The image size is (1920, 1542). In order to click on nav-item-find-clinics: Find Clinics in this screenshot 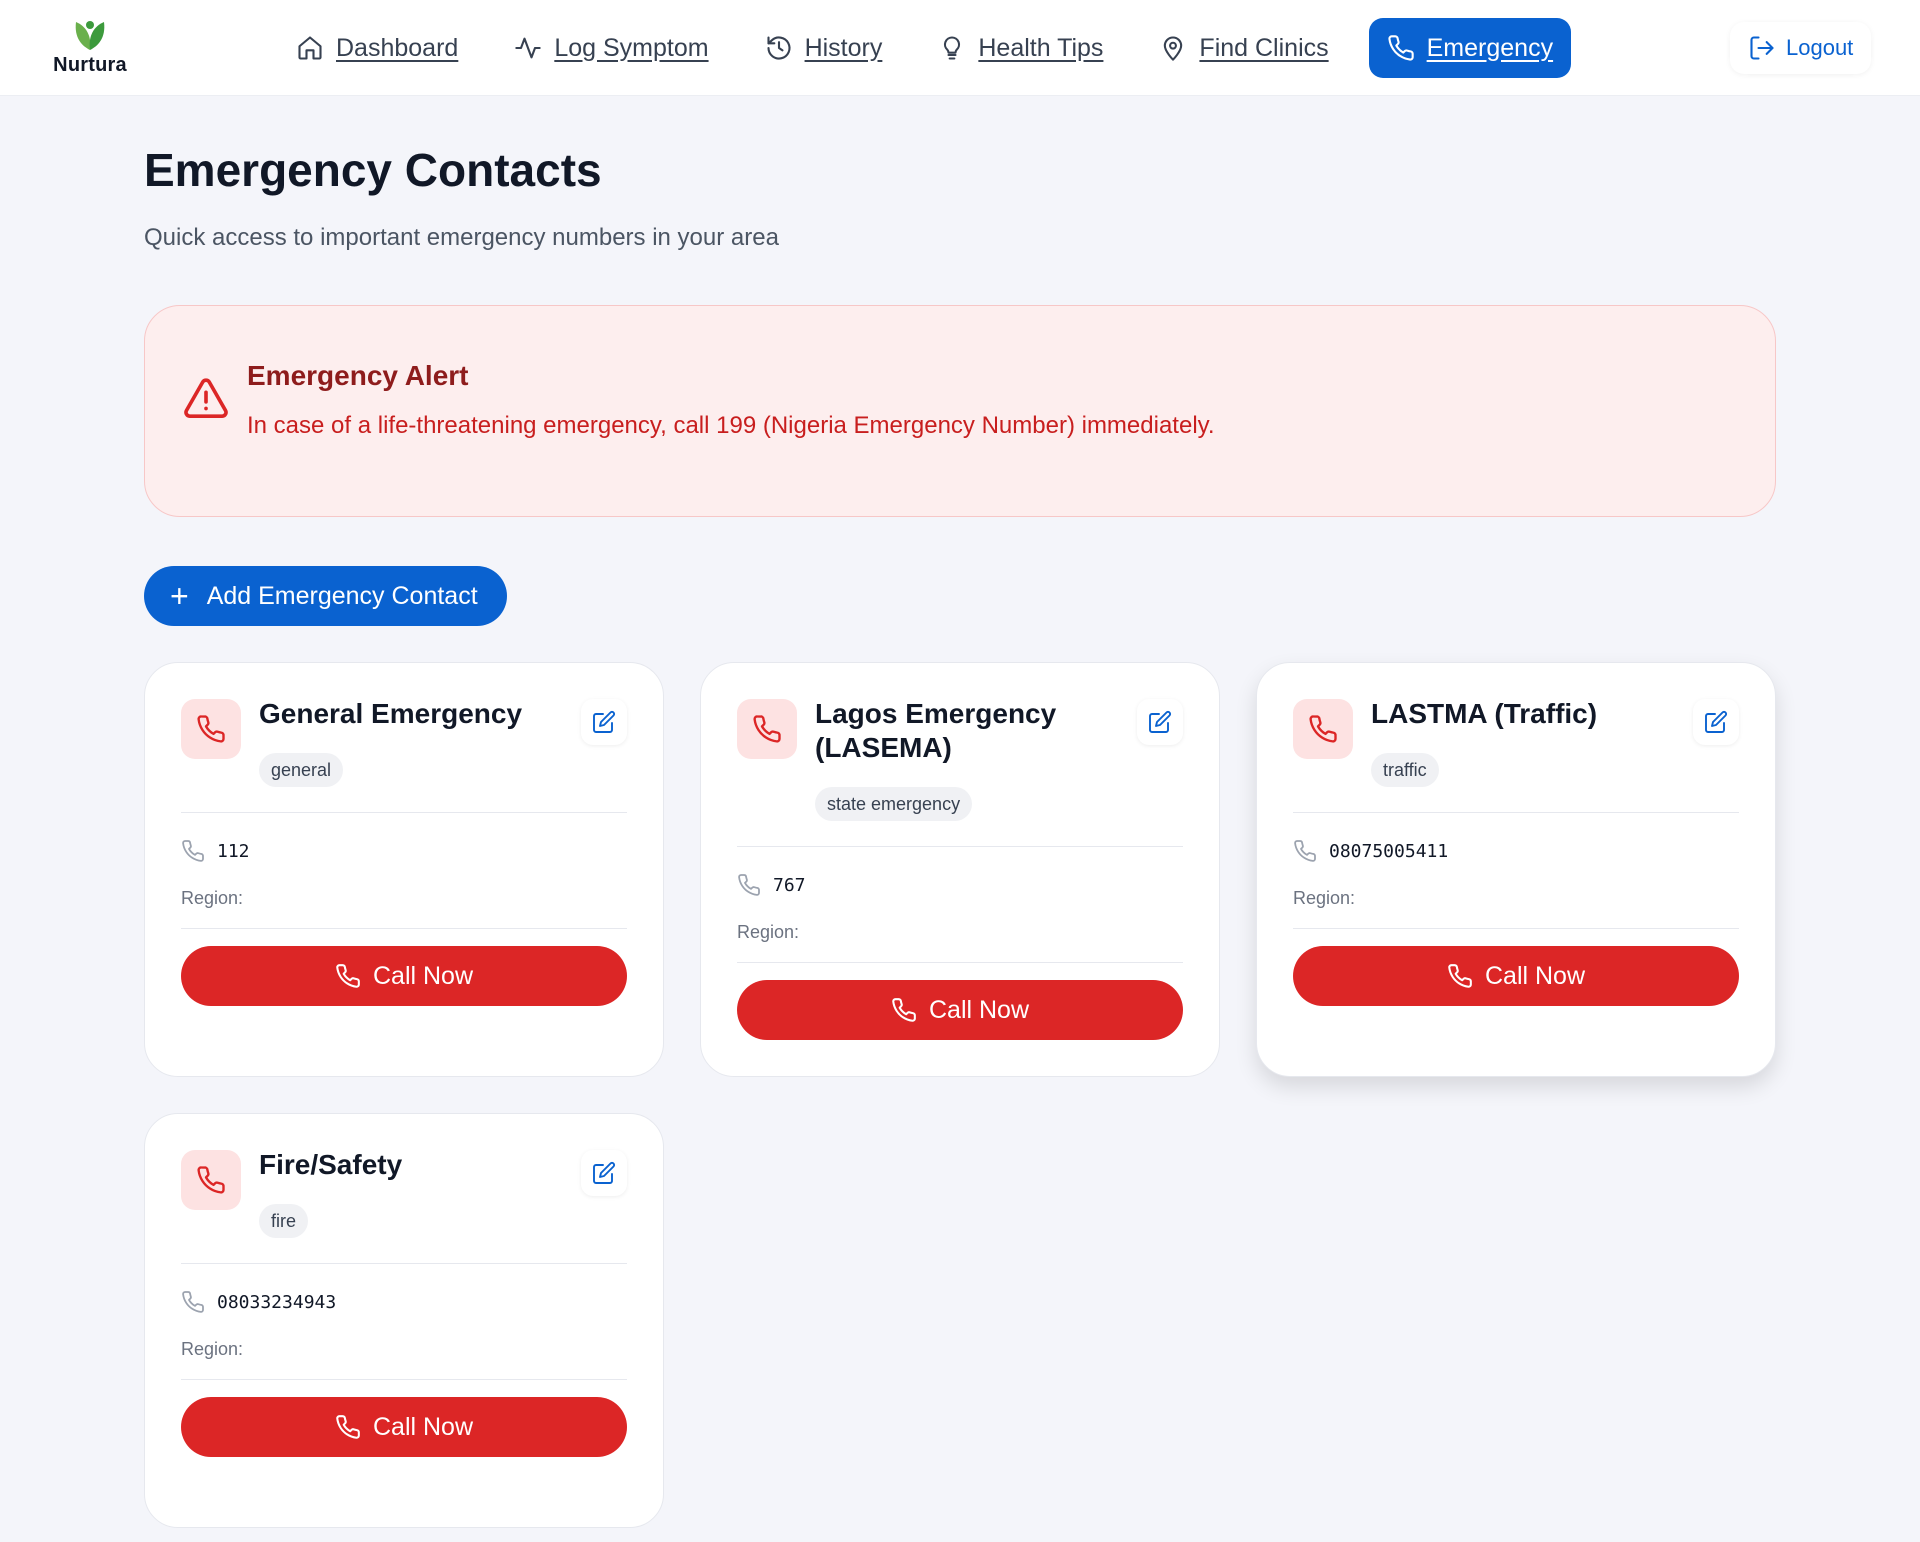, I will do `click(1243, 48)`.